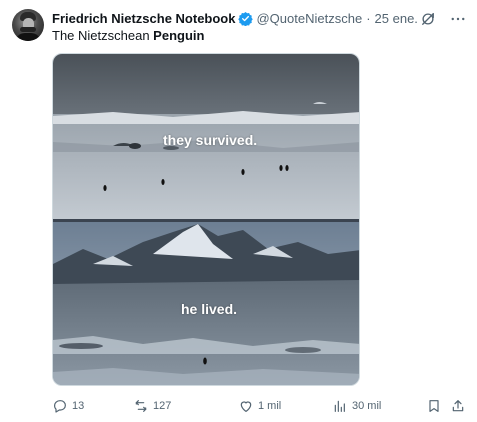 Image resolution: width=477 pixels, height=422 pixels. What do you see at coordinates (367, 406) in the screenshot?
I see `views-count: 30 mil` at bounding box center [367, 406].